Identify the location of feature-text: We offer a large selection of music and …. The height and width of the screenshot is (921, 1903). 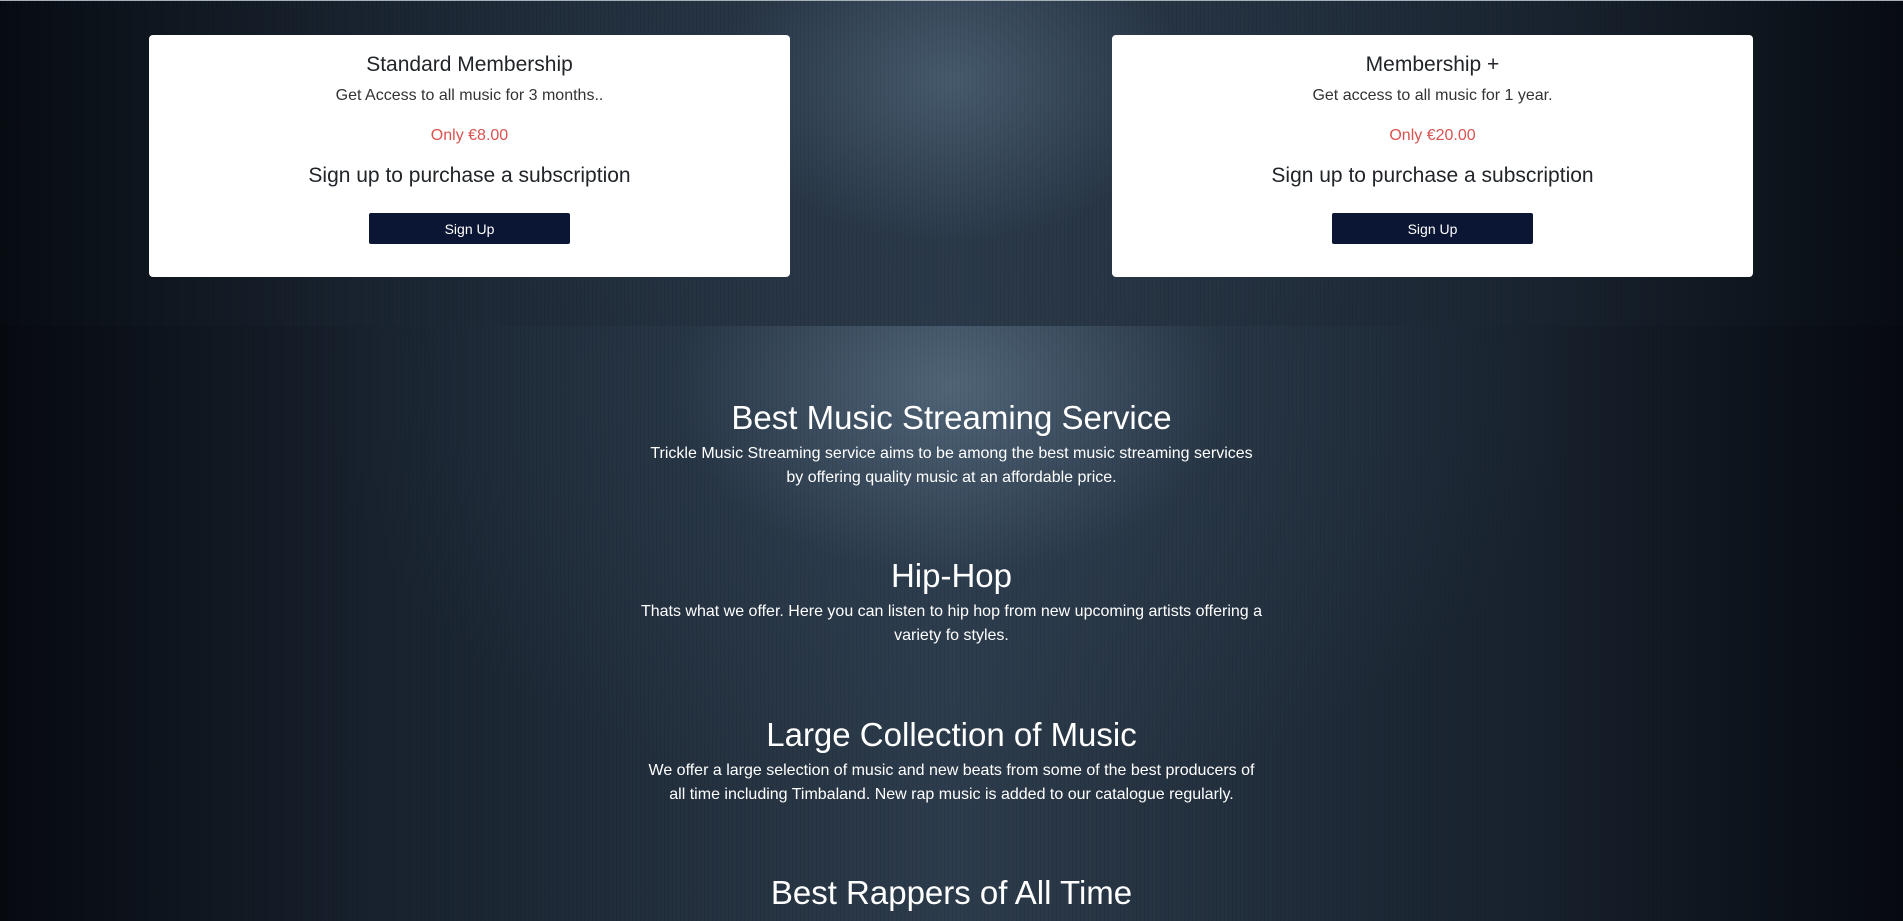
(951, 782).